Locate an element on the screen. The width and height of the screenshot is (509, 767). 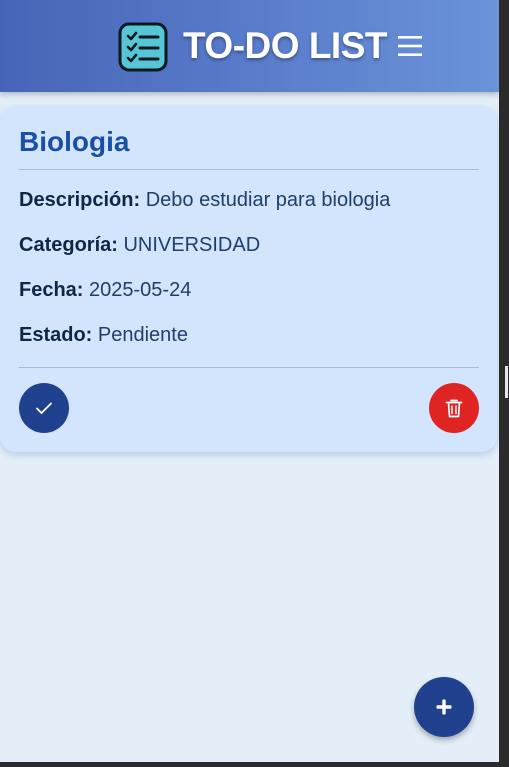
task-description-row: Descripción: Debo estudiar para biologia is located at coordinates (204, 200).